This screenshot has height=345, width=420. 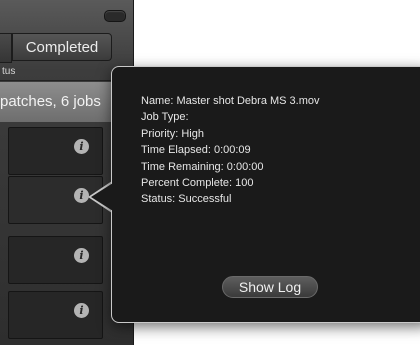 I want to click on toolbar-toggle-button, so click(x=115, y=16).